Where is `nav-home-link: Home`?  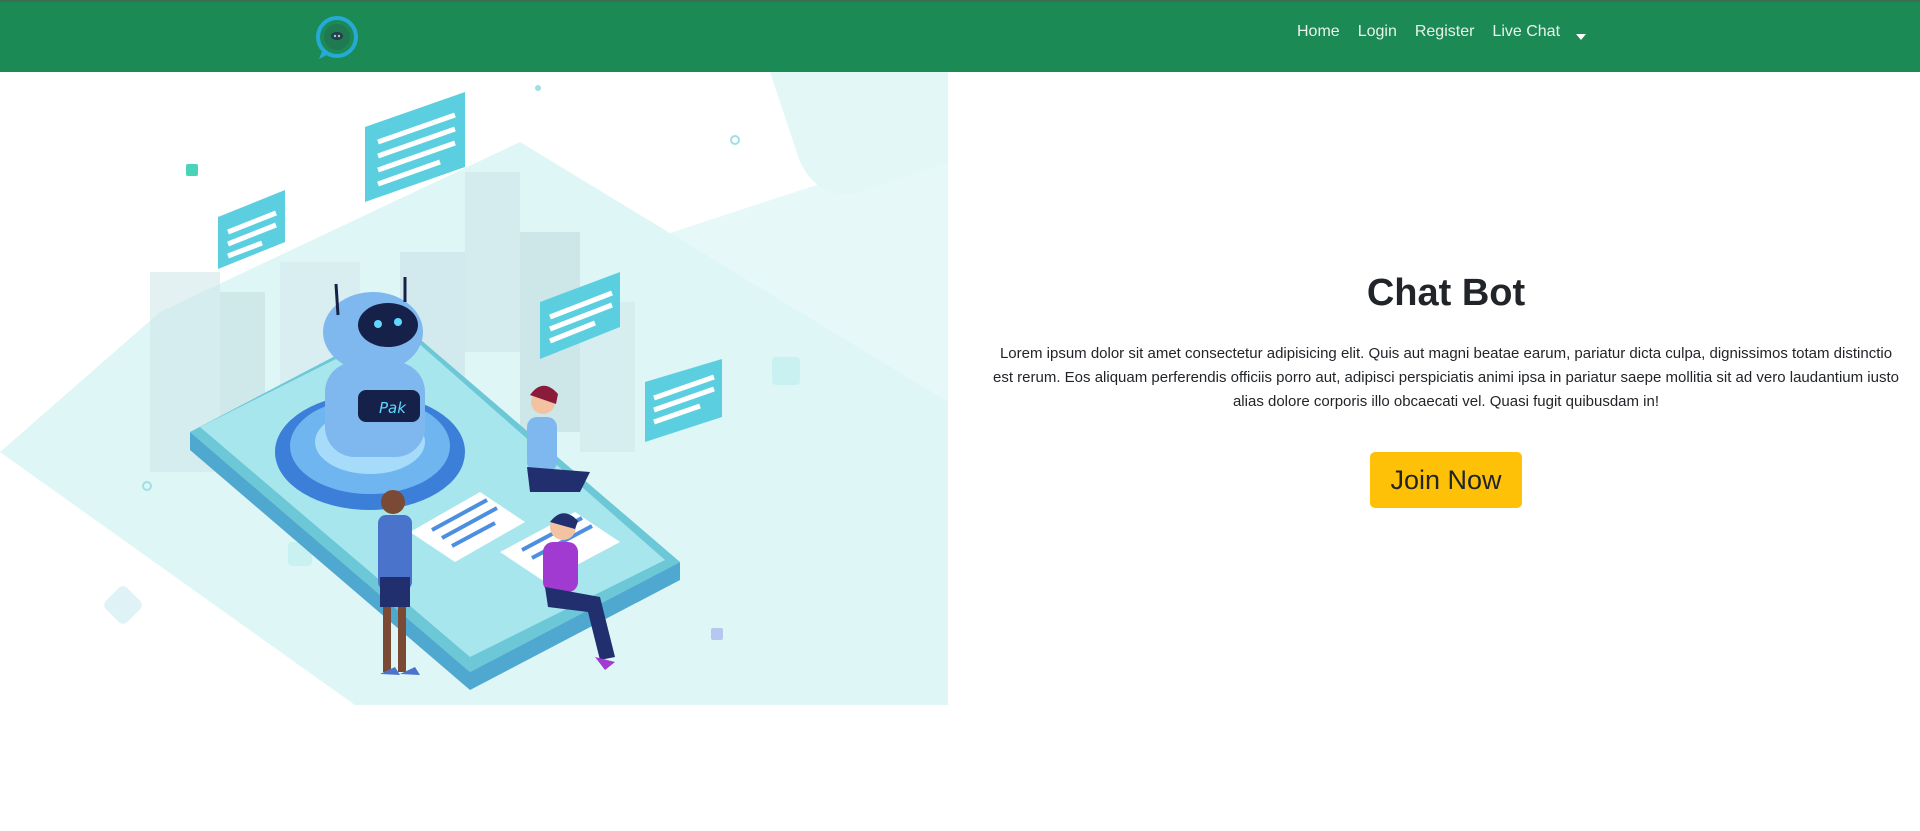 nav-home-link: Home is located at coordinates (1318, 32).